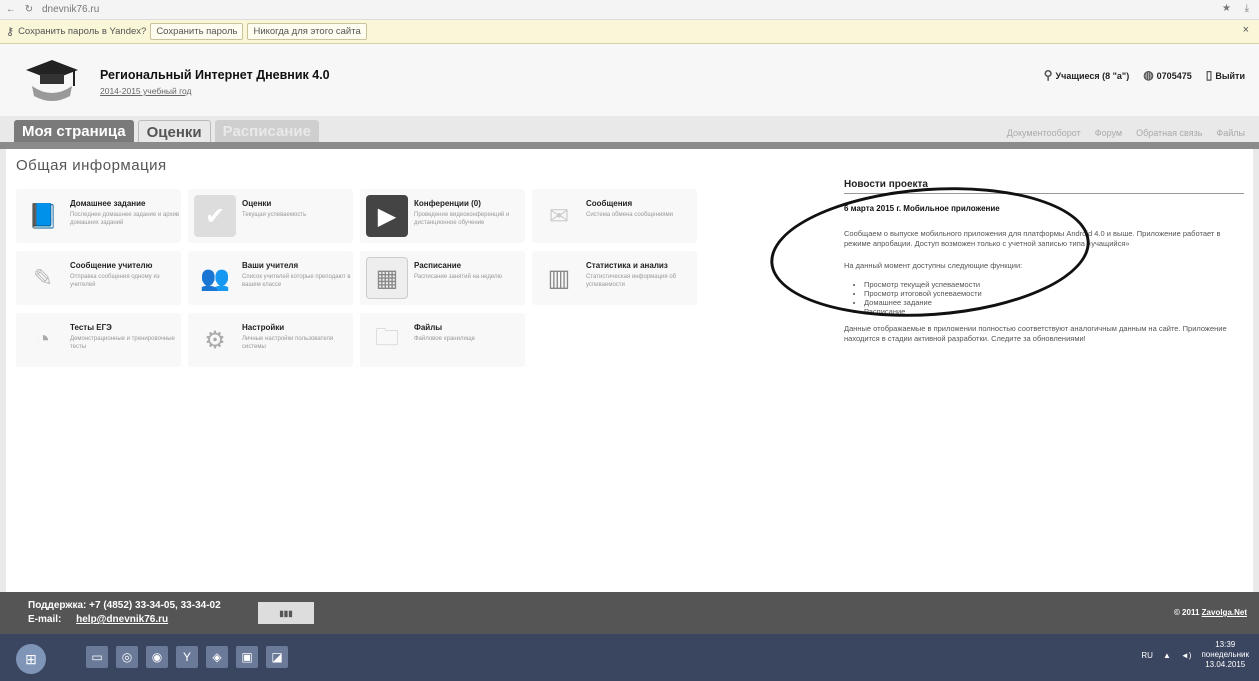 This screenshot has width=1259, height=681. I want to click on card-title: Ваши учителя, so click(270, 265).